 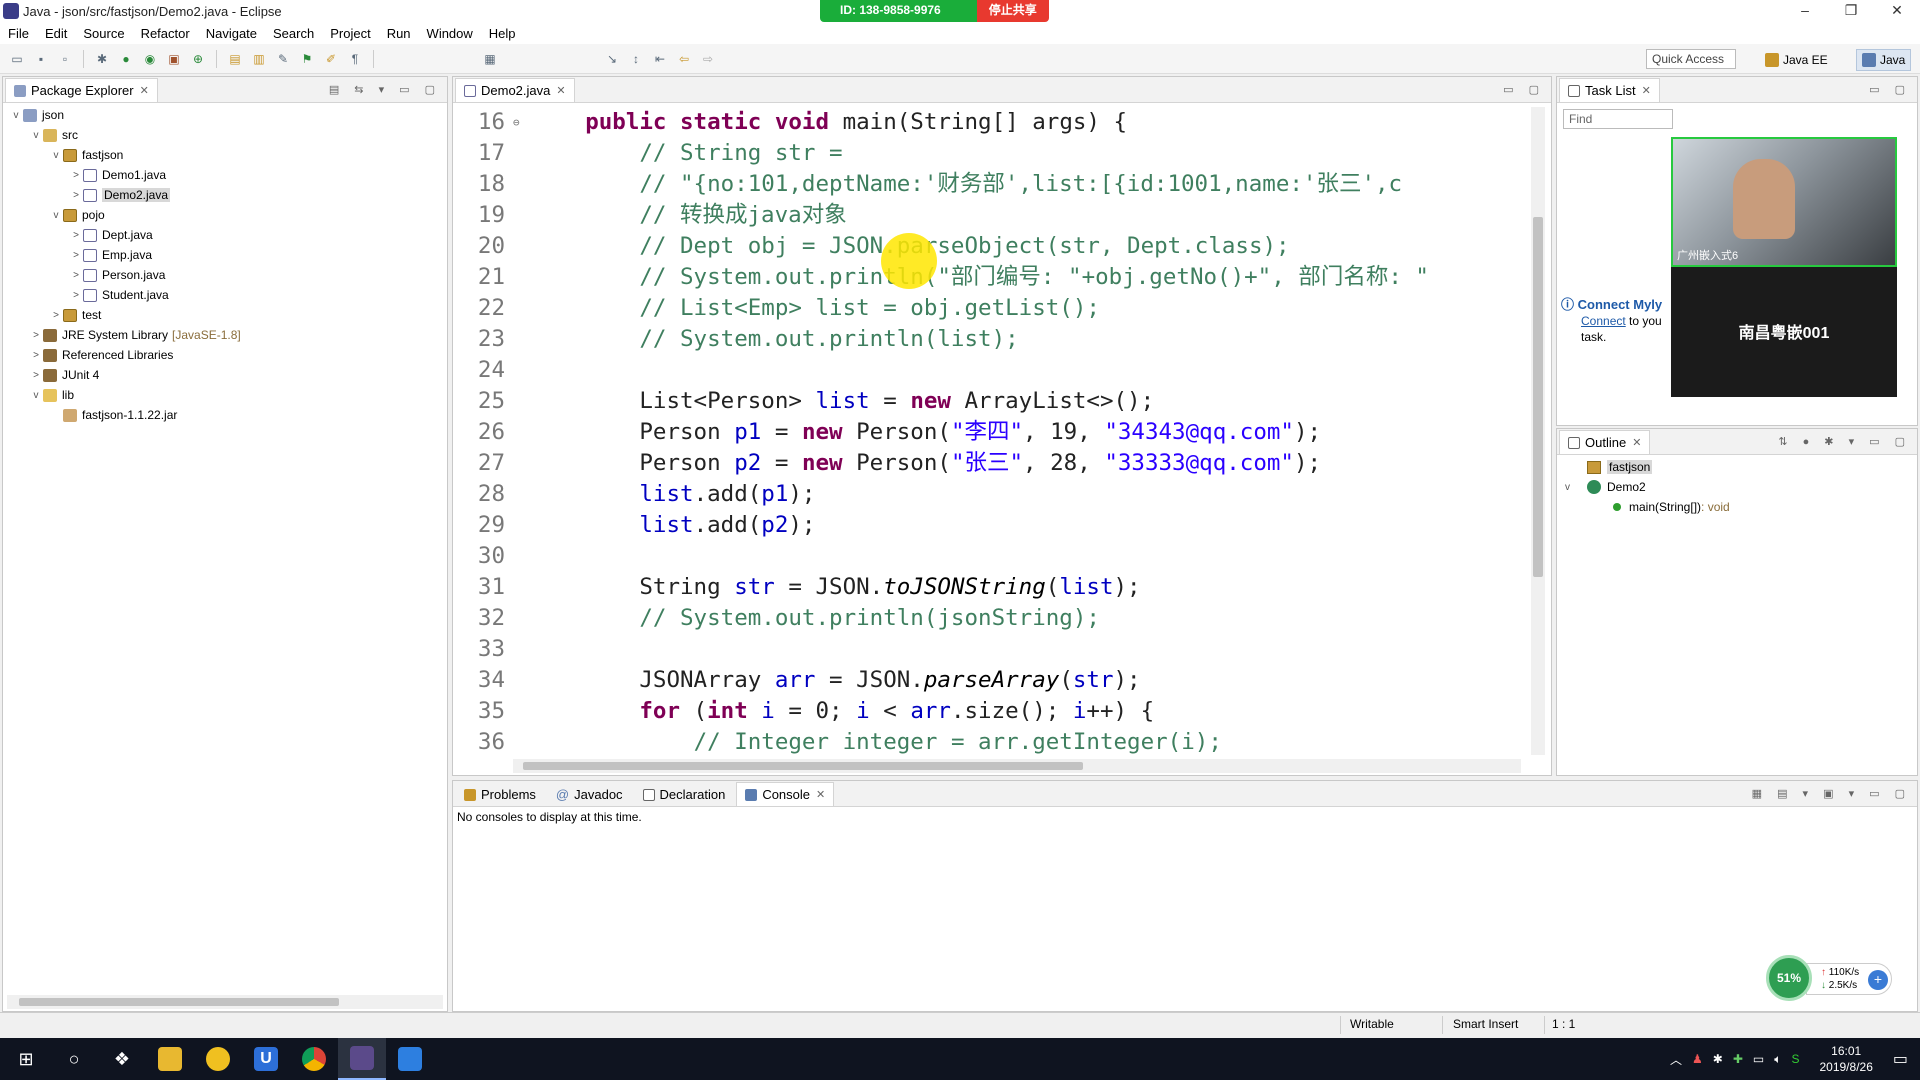 What do you see at coordinates (992, 370) in the screenshot?
I see `code-line: 24` at bounding box center [992, 370].